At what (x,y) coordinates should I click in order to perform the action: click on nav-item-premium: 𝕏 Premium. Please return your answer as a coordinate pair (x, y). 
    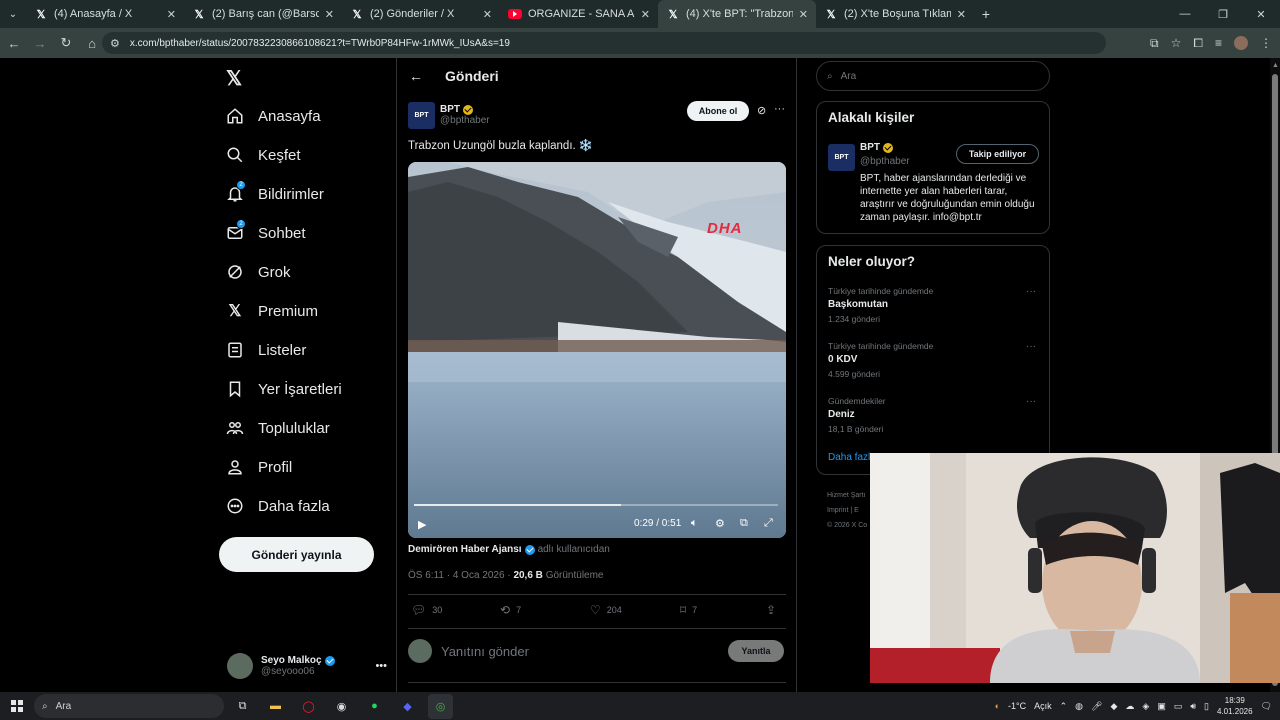
    Looking at the image, I should click on (272, 311).